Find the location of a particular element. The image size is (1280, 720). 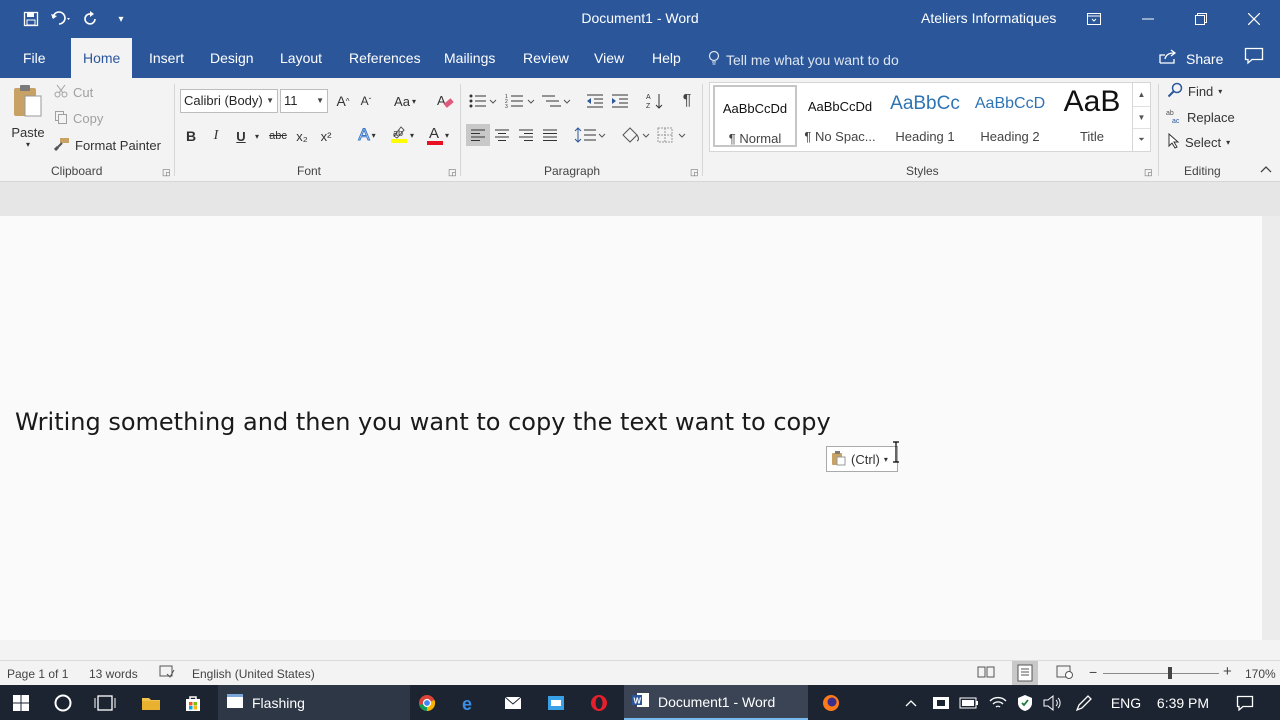

superscript-button: x² is located at coordinates (326, 136).